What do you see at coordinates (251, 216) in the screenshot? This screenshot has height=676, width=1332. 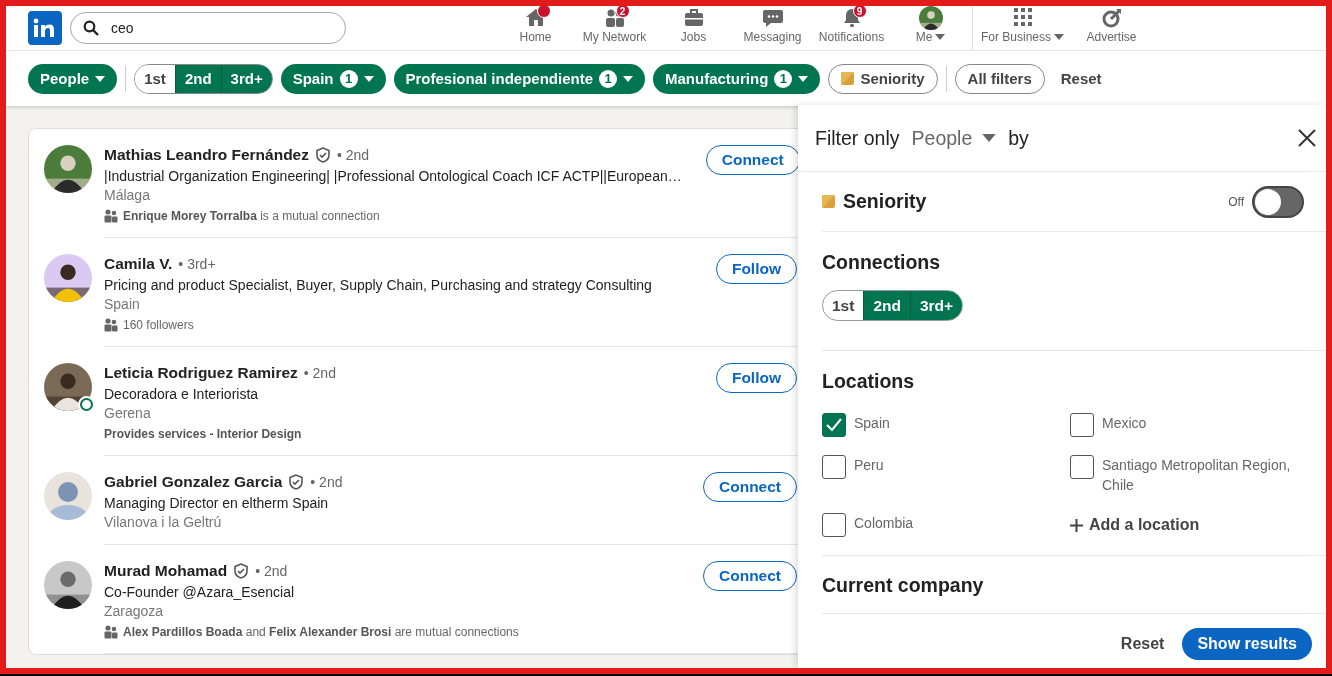 I see `insight-text: Enrique Morey Torralba is a mutual connection` at bounding box center [251, 216].